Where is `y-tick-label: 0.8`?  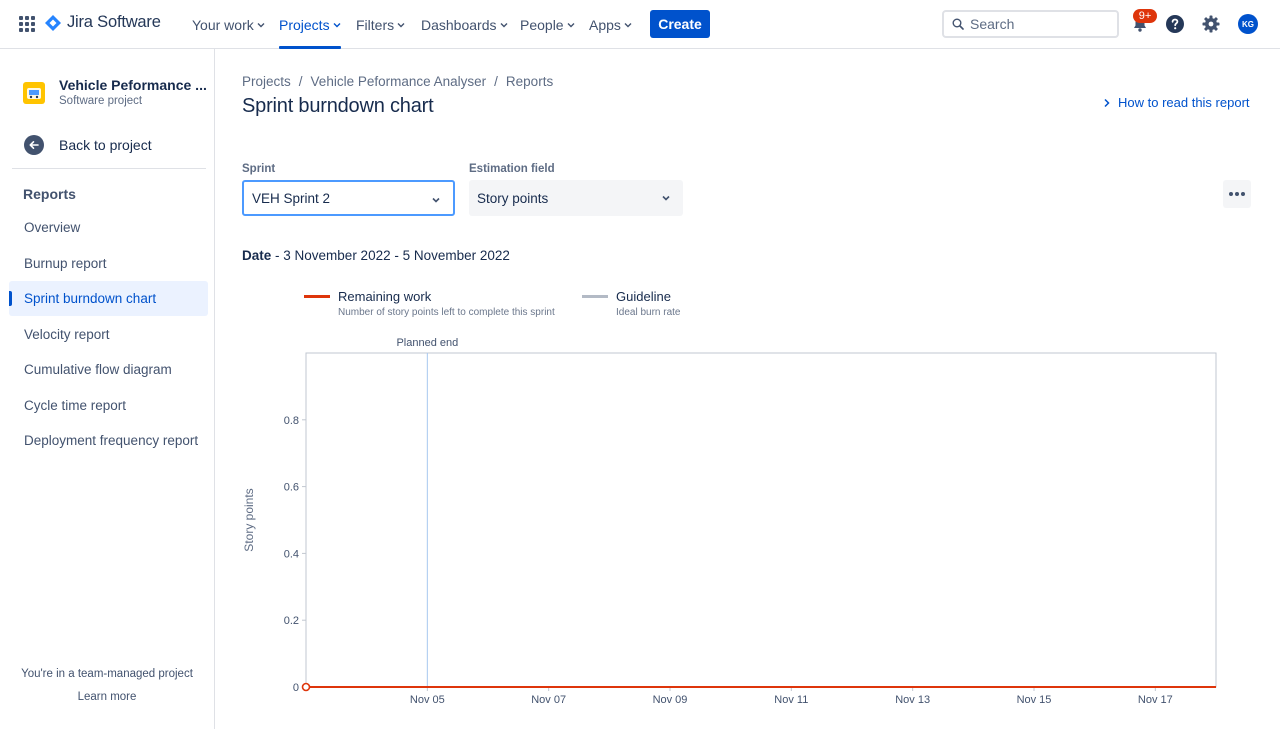 y-tick-label: 0.8 is located at coordinates (291, 421).